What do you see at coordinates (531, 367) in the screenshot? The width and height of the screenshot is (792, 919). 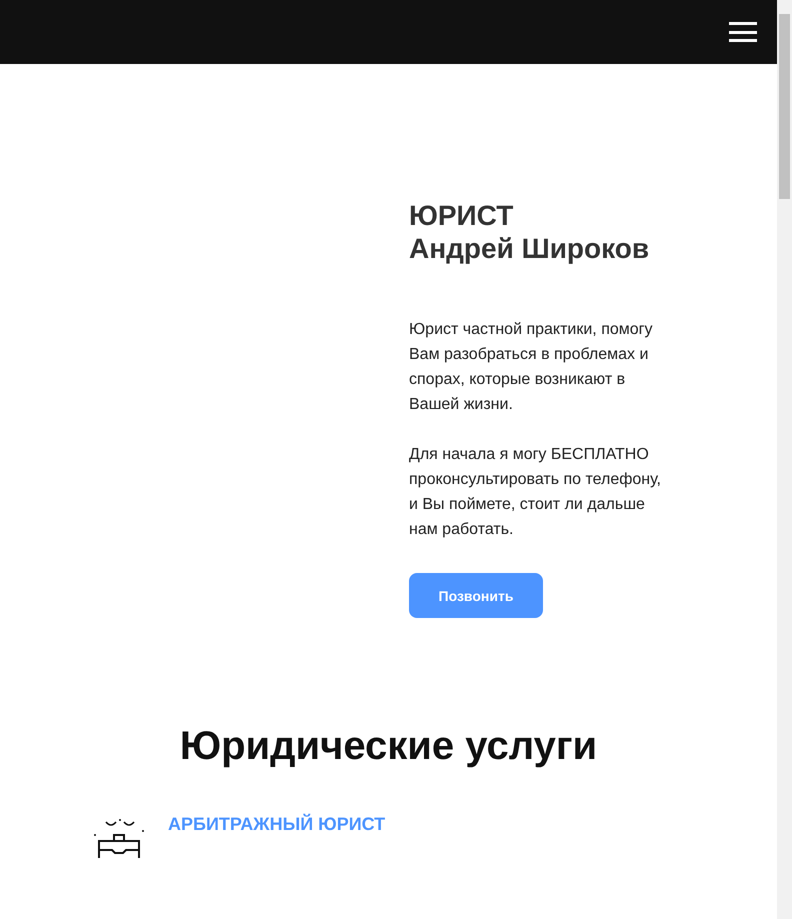 I see `hero-paragraph: Юрист частной практики, помогу Вам разобраться в проблемах и спорах, которые возникают в Вашей жизни.` at bounding box center [531, 367].